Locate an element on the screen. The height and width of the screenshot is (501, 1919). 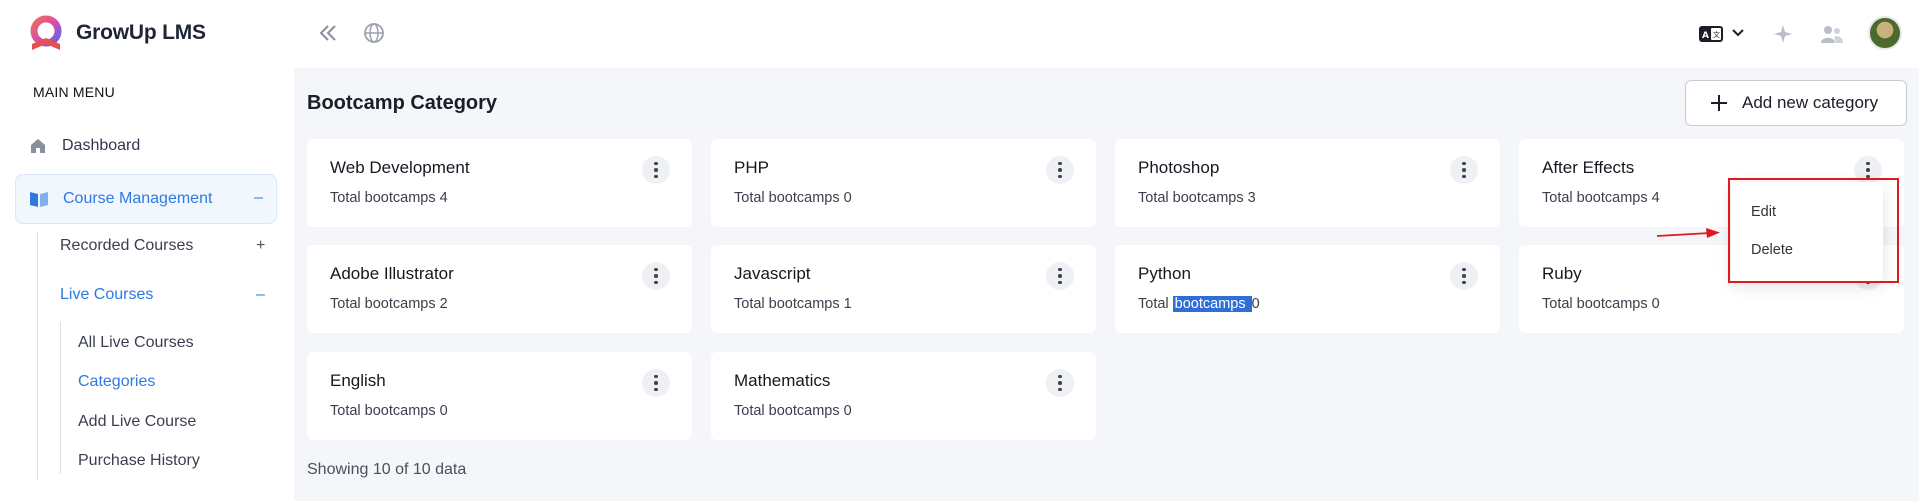
nav-dashboard: Dashboard is located at coordinates (84, 146).